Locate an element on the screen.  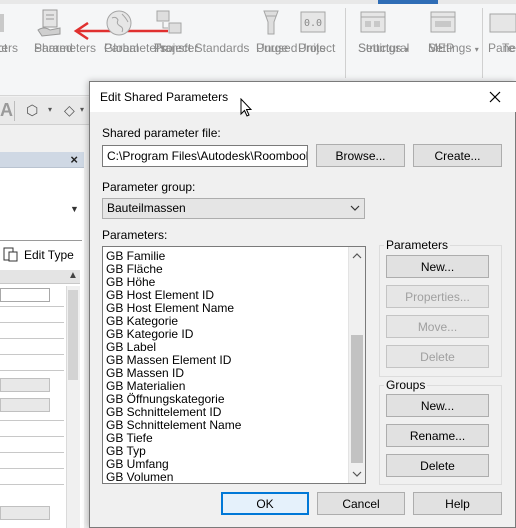
properties-palette: ▼ Edit Type ▲ is located at coordinates (42, 348).